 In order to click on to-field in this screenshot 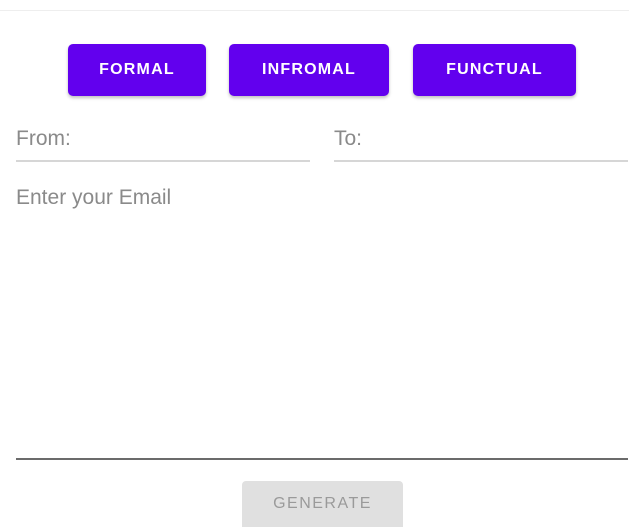, I will do `click(481, 141)`.